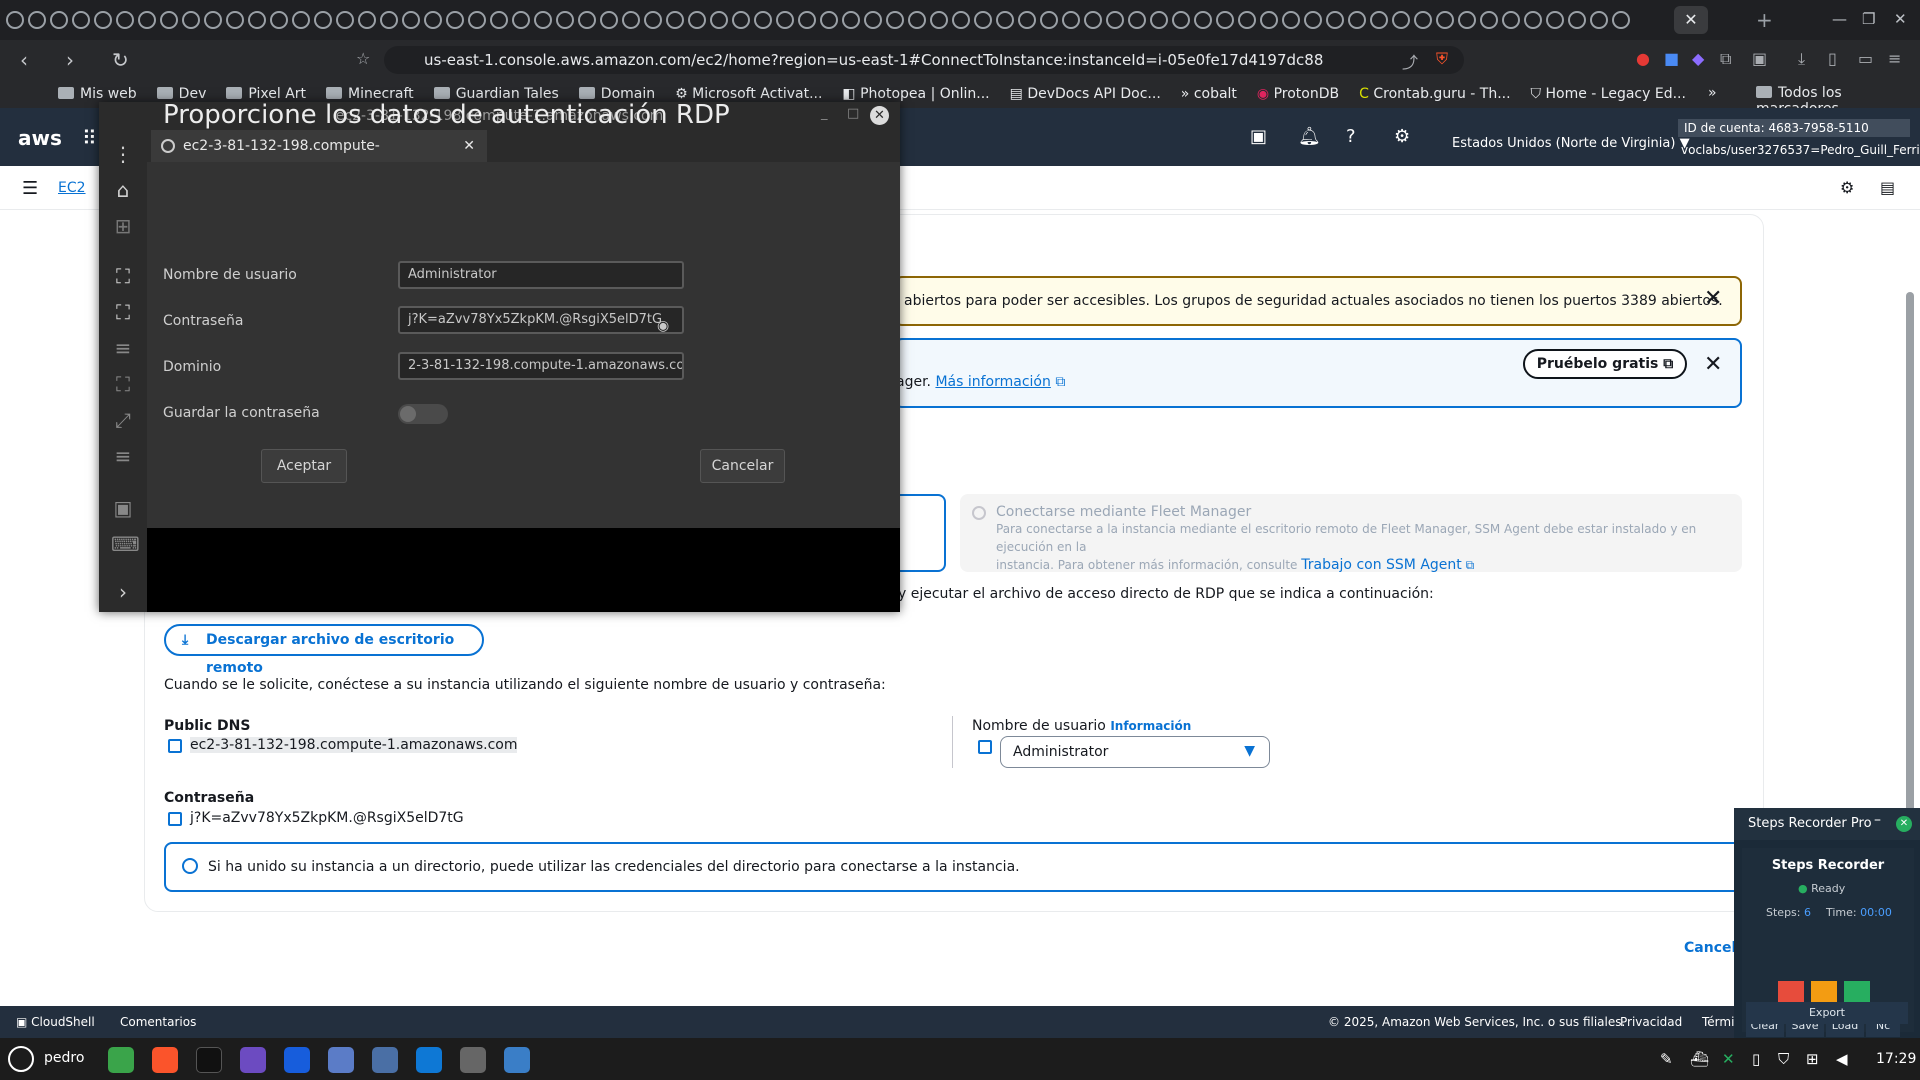 Image resolution: width=1920 pixels, height=1080 pixels. What do you see at coordinates (879, 115) in the screenshot?
I see `close-icon: ✕` at bounding box center [879, 115].